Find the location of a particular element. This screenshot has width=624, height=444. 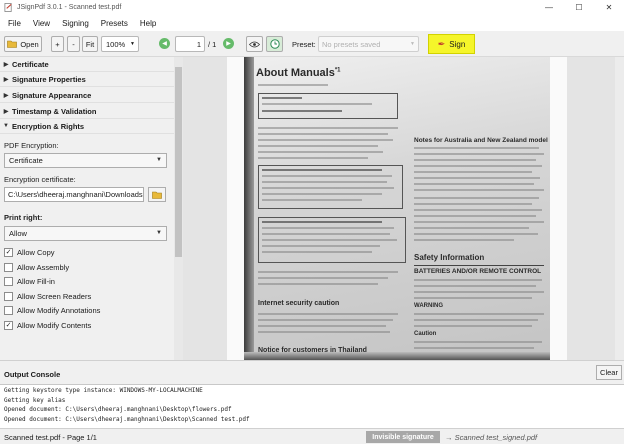

output-file-name: → Scanned test_signed.pdf is located at coordinates (491, 437).